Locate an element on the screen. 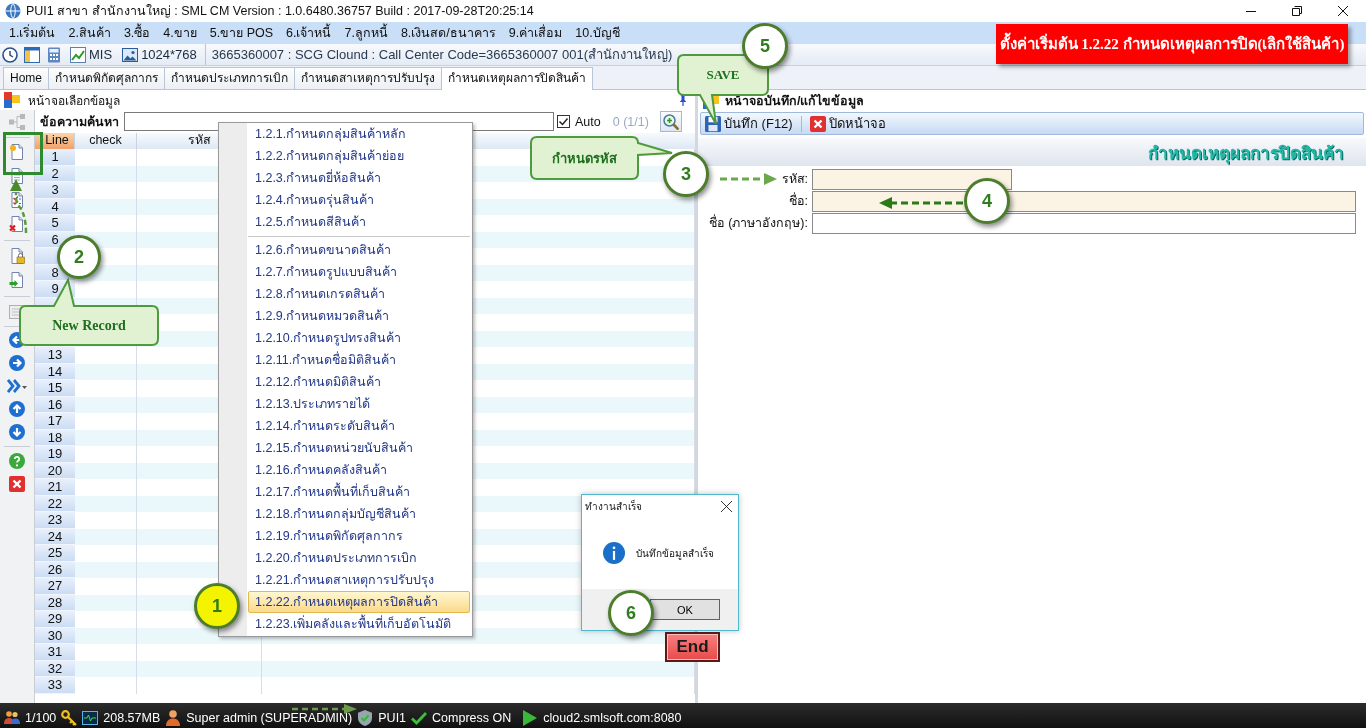 This screenshot has width=1366, height=728. row-number: 33 is located at coordinates (55, 685).